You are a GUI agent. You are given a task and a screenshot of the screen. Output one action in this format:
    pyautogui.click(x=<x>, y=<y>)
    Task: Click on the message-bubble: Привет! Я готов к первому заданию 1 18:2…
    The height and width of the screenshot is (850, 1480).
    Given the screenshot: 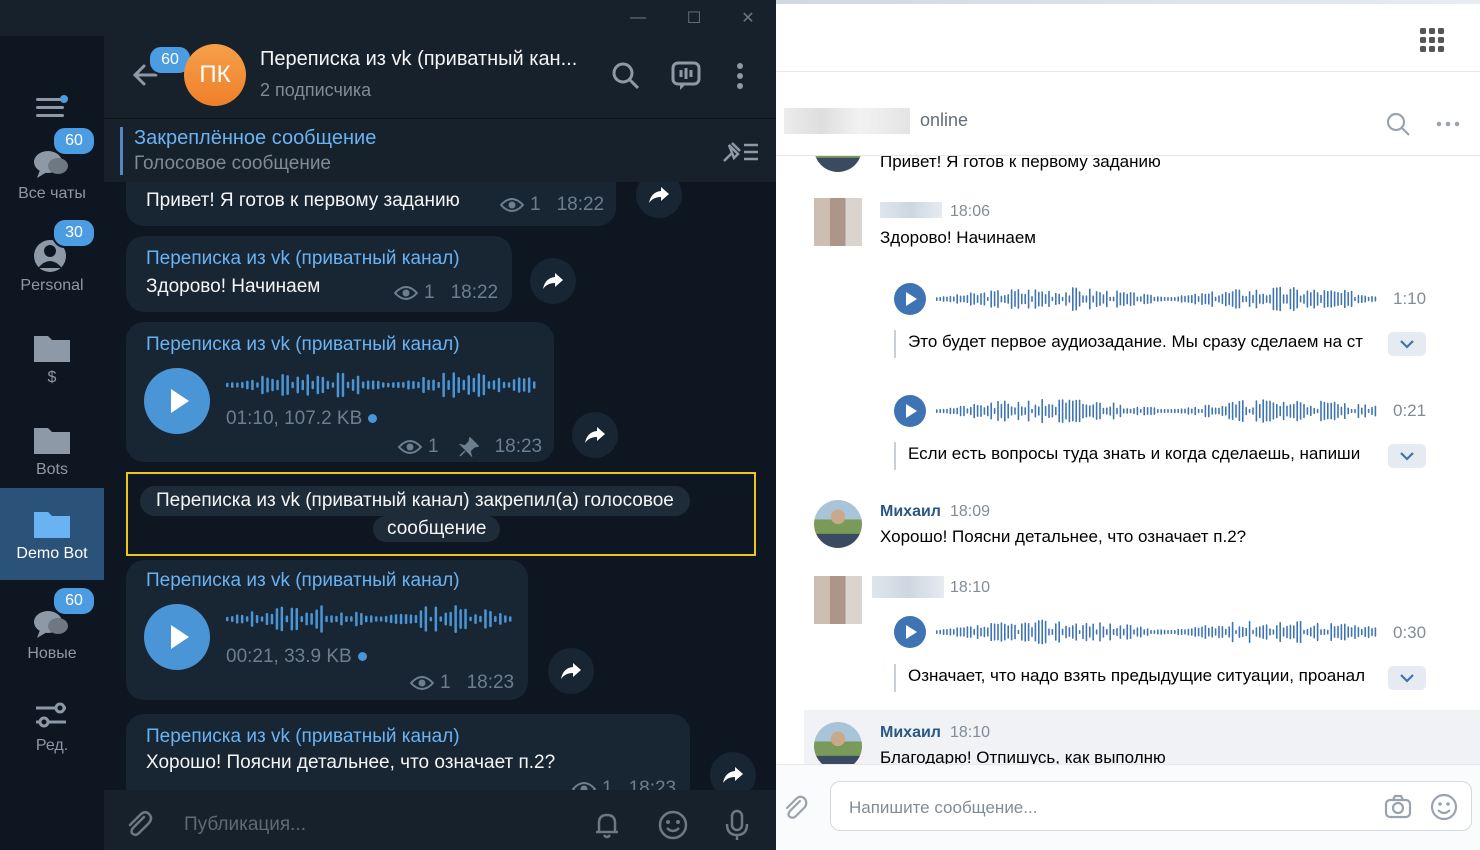 What is the action you would take?
    pyautogui.click(x=371, y=204)
    